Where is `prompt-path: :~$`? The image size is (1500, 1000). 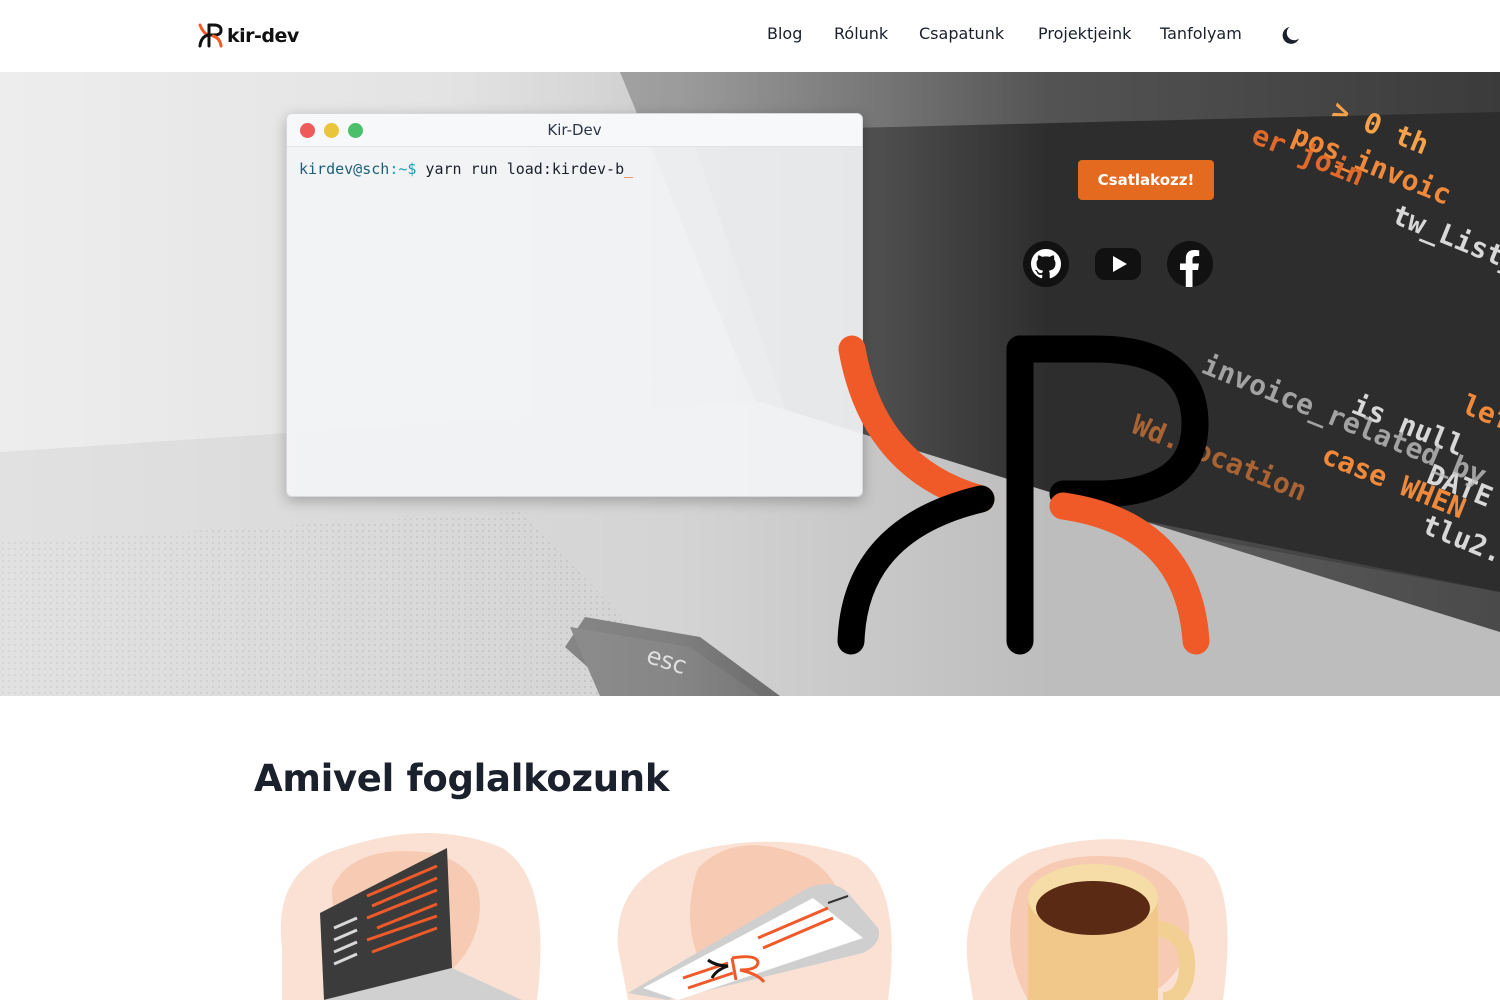 prompt-path: :~$ is located at coordinates (403, 169).